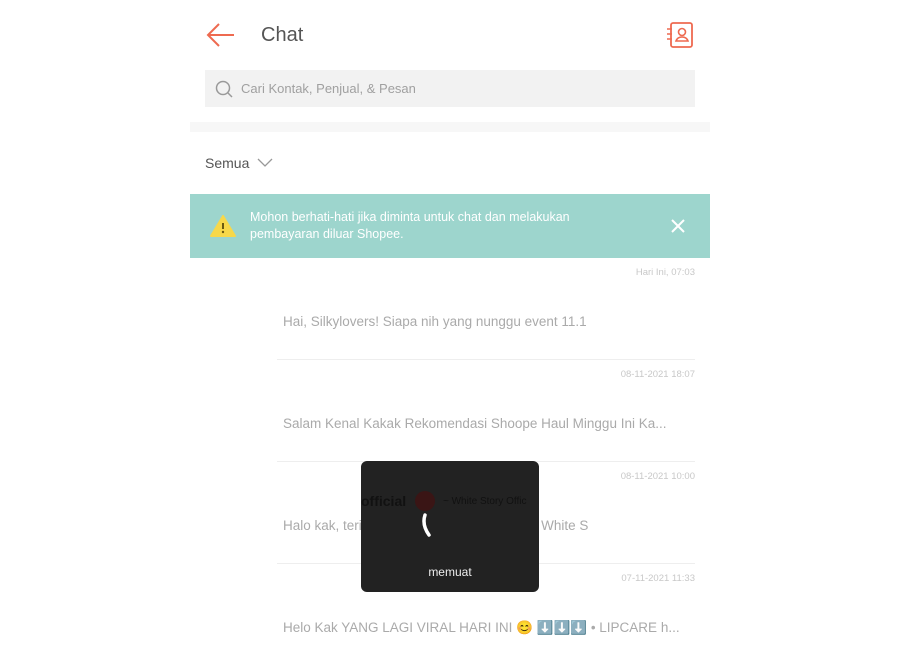 This screenshot has width=900, height=666. I want to click on search-input: Cari Kontak, Penjual, & Pesan, so click(450, 88).